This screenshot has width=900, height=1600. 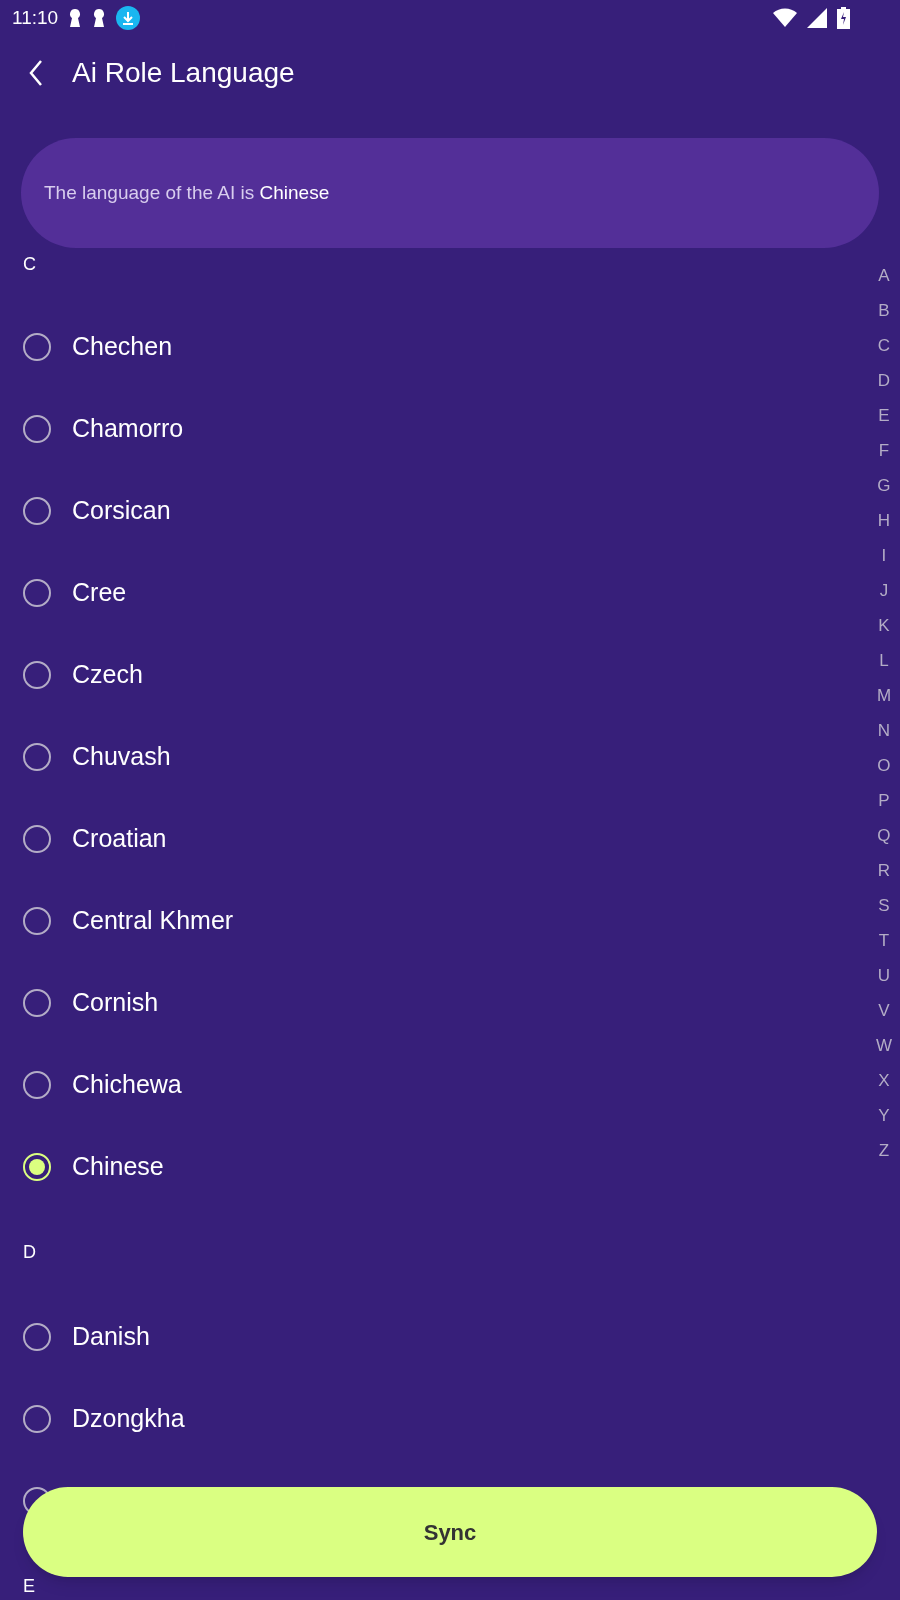 What do you see at coordinates (785, 18) in the screenshot?
I see `wifi-icon` at bounding box center [785, 18].